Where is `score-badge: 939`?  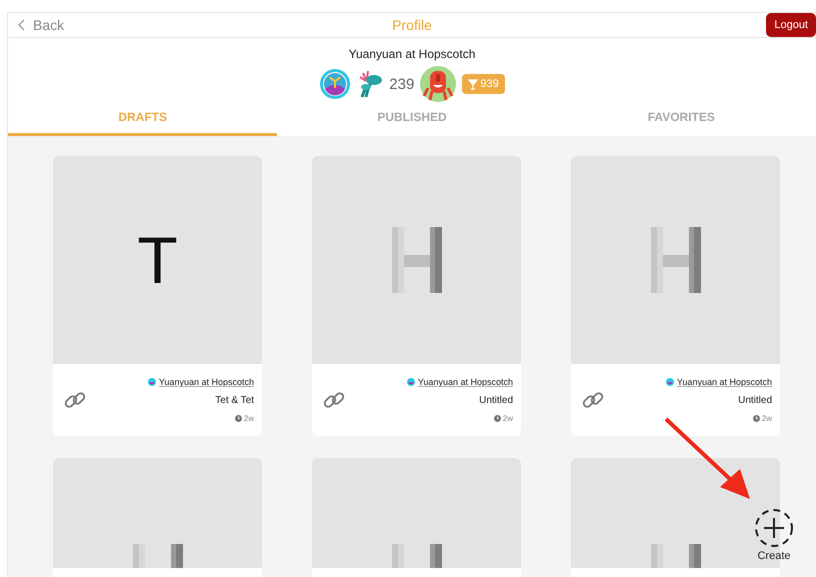 score-badge: 939 is located at coordinates (483, 84).